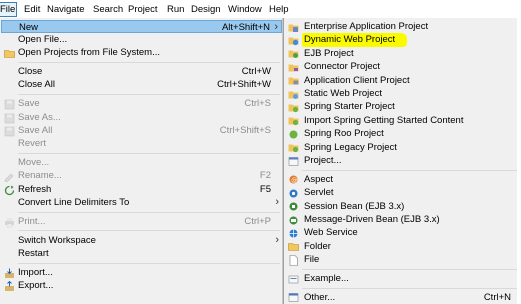 The width and height of the screenshot is (521, 304). Describe the element at coordinates (30, 71) in the screenshot. I see `menu-item-label: Close` at that location.